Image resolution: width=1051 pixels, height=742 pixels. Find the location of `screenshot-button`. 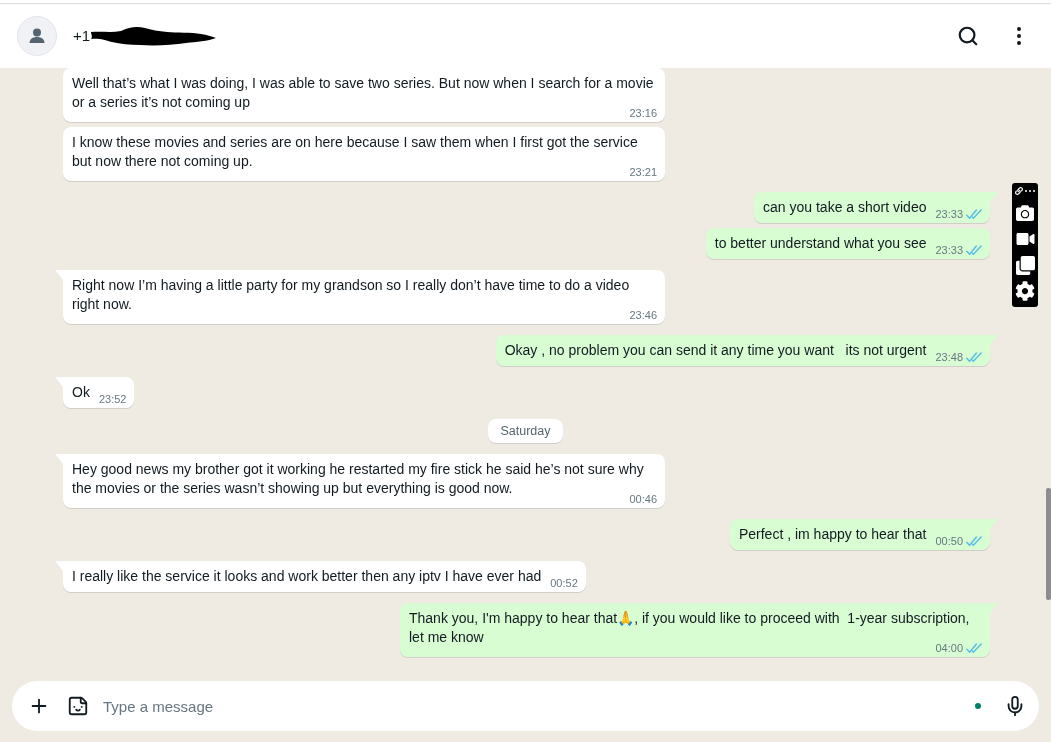

screenshot-button is located at coordinates (1025, 213).